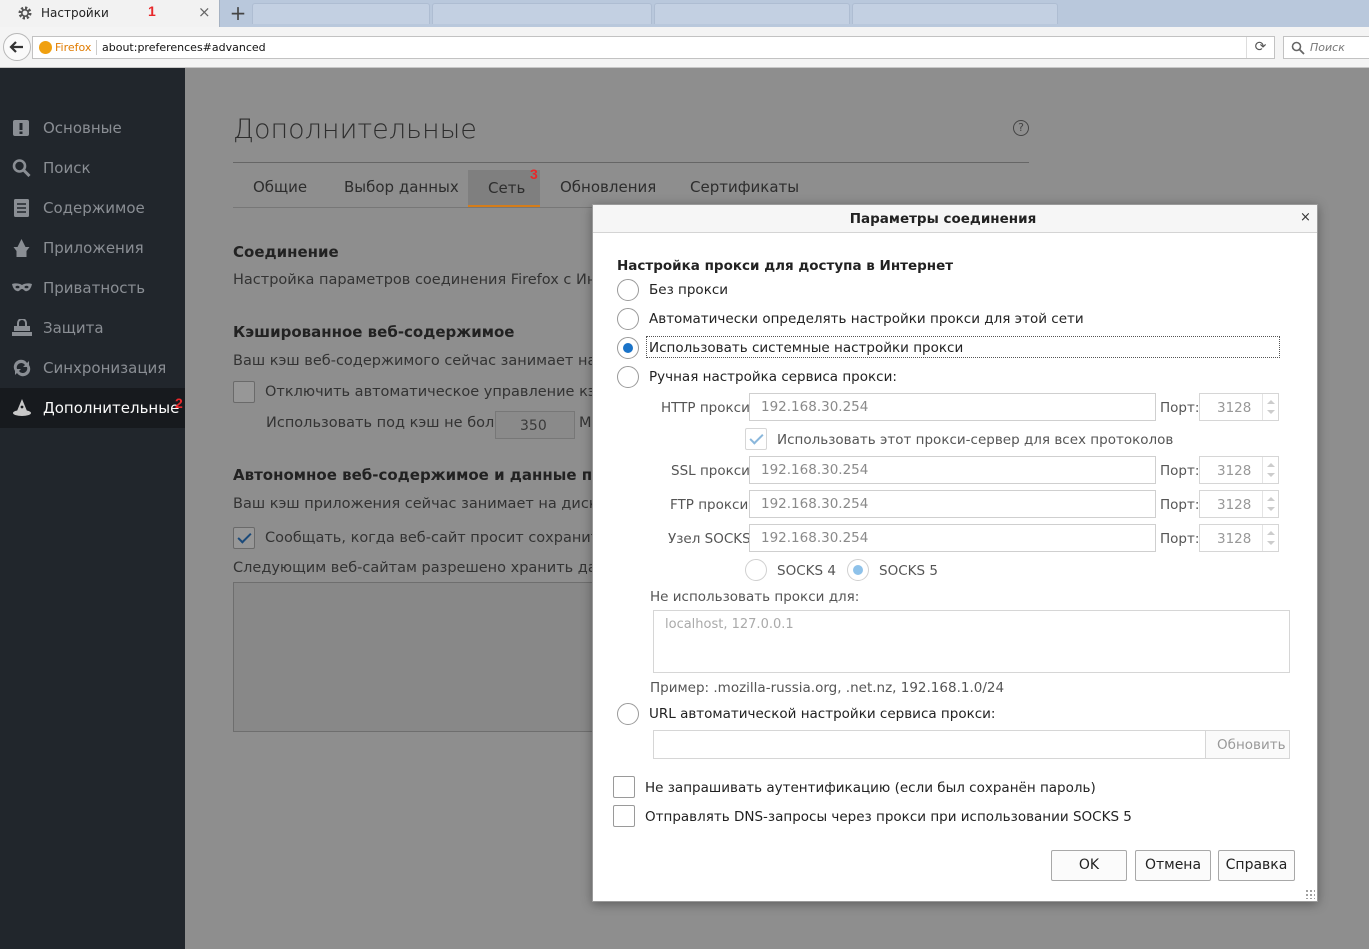 The width and height of the screenshot is (1369, 949). Describe the element at coordinates (628, 377) in the screenshot. I see `radio-manual-proxy` at that location.